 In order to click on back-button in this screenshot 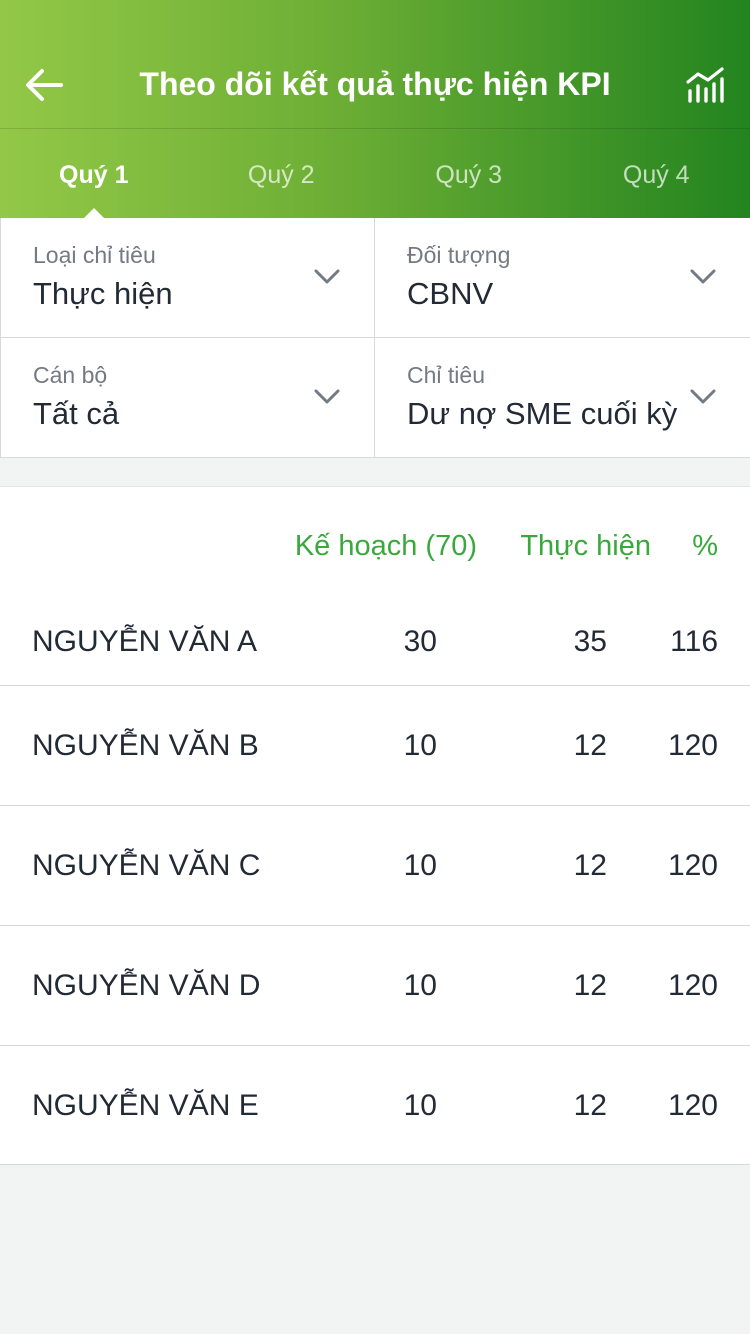, I will do `click(44, 85)`.